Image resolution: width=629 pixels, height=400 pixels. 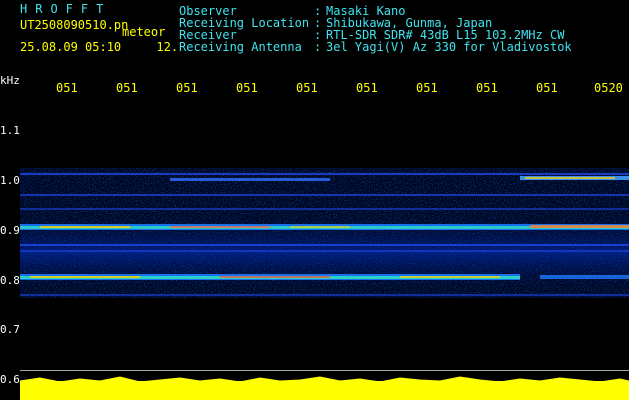 What do you see at coordinates (10, 329) in the screenshot?
I see `y-tick-label: 0.7` at bounding box center [10, 329].